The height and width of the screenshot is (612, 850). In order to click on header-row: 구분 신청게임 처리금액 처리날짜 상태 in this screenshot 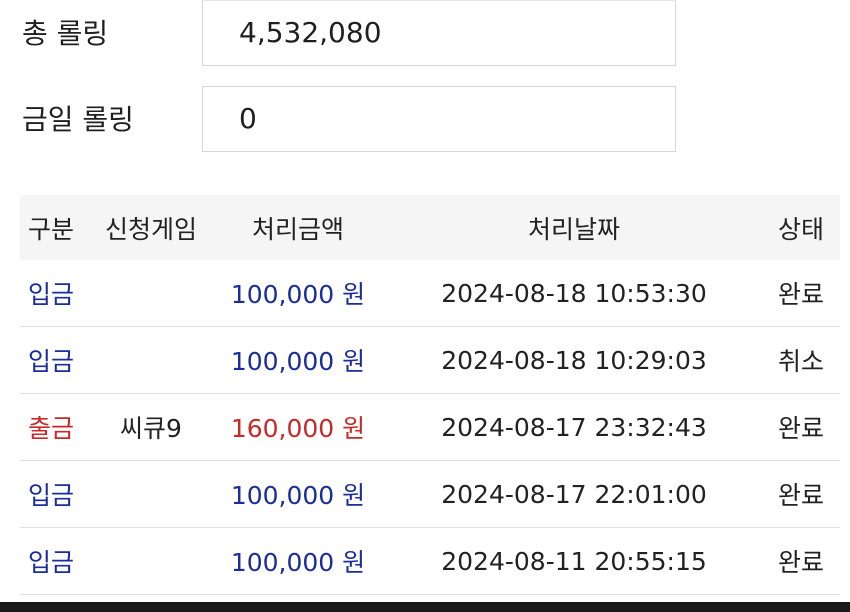, I will do `click(430, 227)`.